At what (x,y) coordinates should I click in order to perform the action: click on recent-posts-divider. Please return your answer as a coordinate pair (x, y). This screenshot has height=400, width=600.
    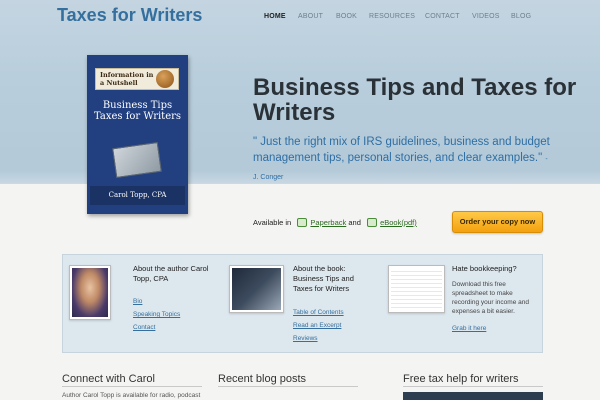
    Looking at the image, I should click on (288, 386).